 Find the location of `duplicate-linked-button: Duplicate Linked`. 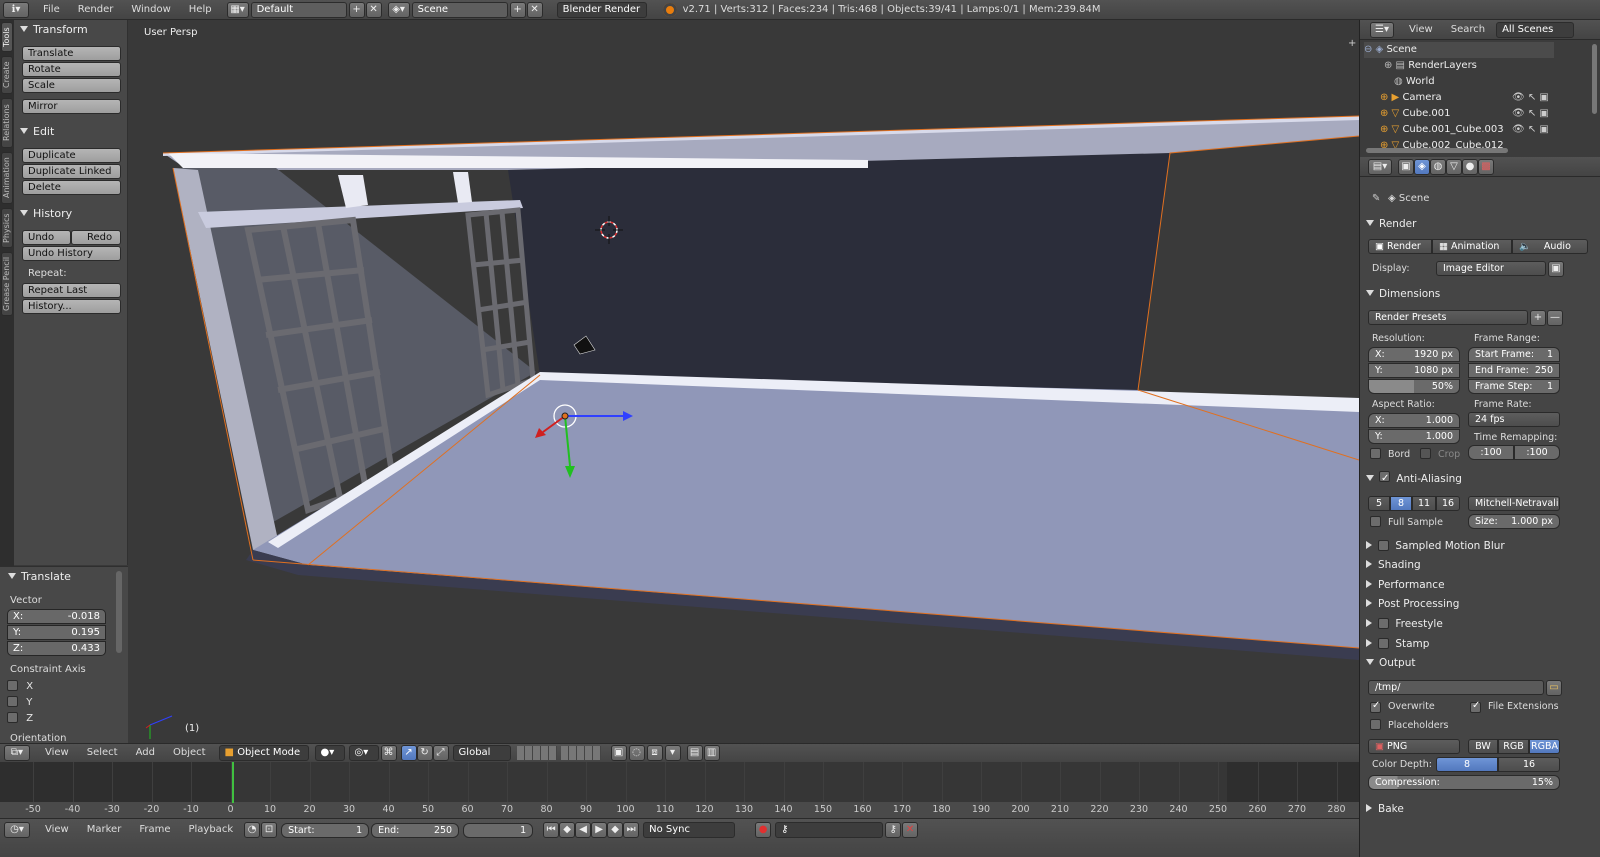

duplicate-linked-button: Duplicate Linked is located at coordinates (71, 171).